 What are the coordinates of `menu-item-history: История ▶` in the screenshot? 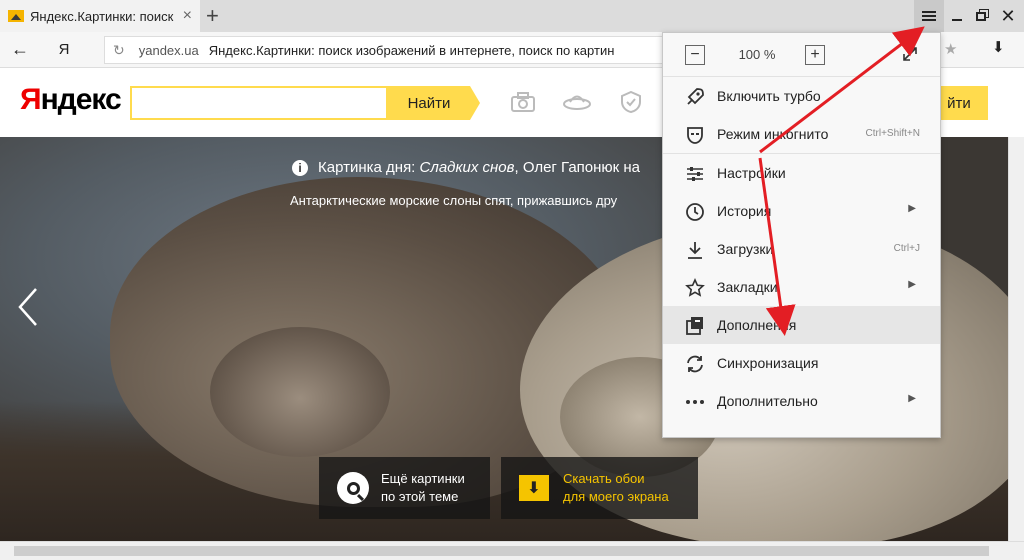 It's located at (801, 211).